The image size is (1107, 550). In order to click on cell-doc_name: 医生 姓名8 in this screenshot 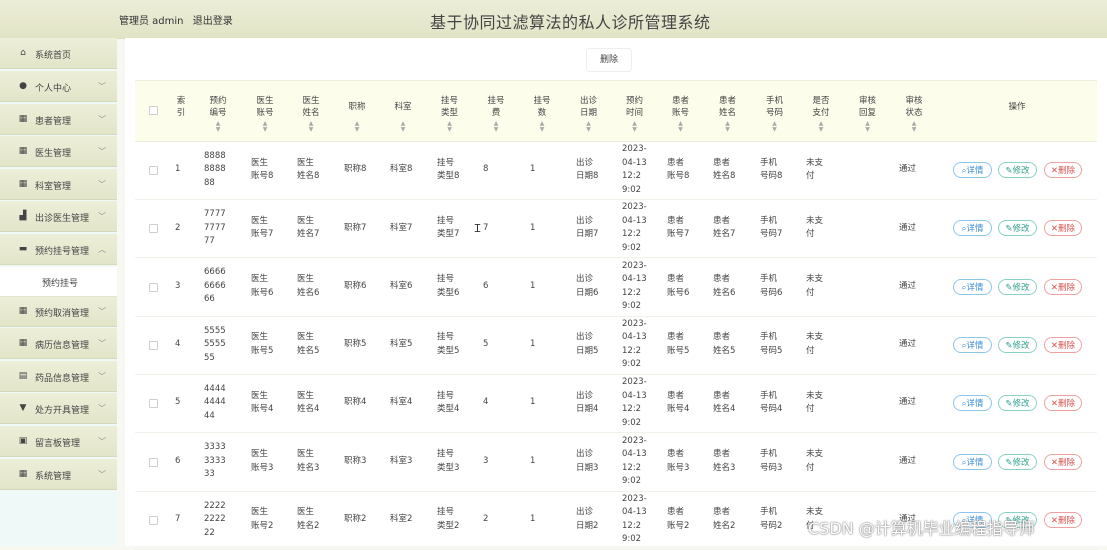, I will do `click(308, 169)`.